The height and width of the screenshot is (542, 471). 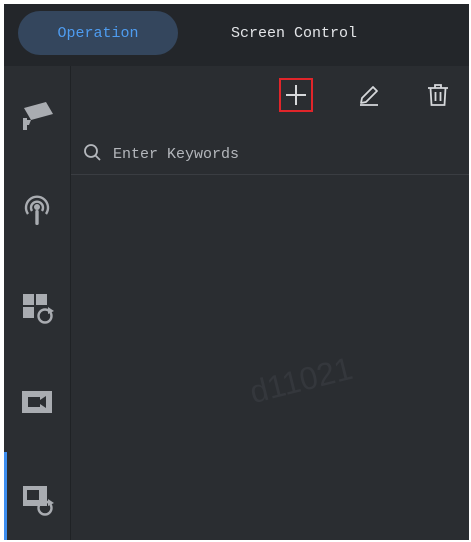 I want to click on sidebar-item-video, so click(x=37, y=402).